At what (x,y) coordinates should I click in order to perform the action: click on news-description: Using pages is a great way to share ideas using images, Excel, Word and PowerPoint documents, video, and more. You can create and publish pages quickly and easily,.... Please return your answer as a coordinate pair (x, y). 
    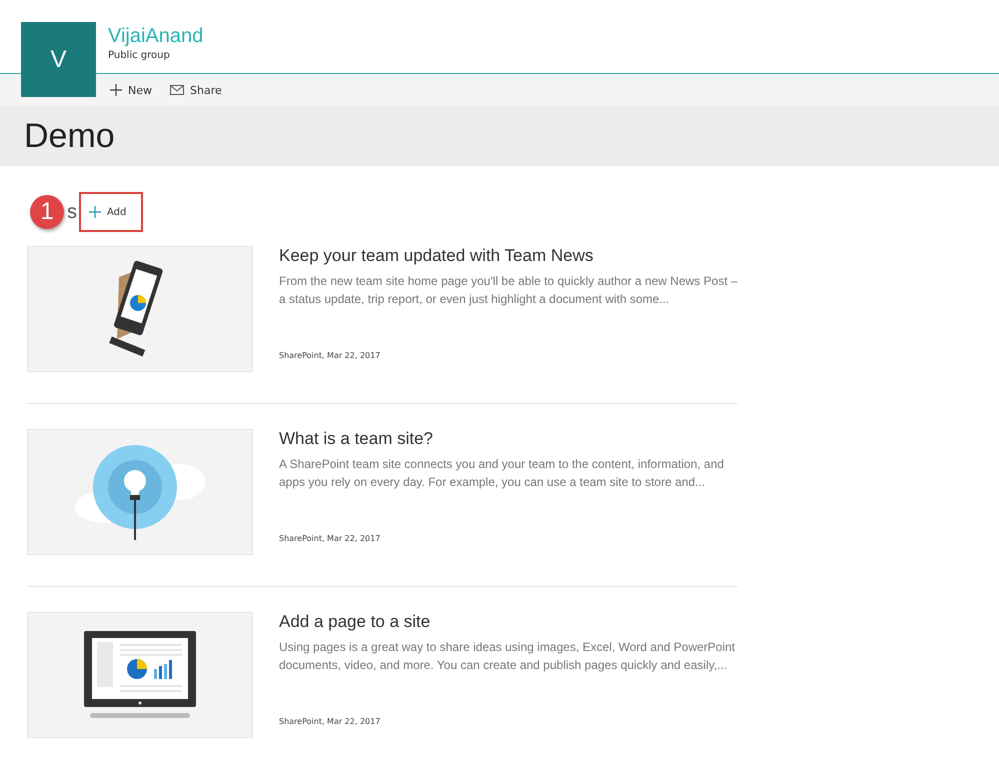
    Looking at the image, I should click on (507, 656).